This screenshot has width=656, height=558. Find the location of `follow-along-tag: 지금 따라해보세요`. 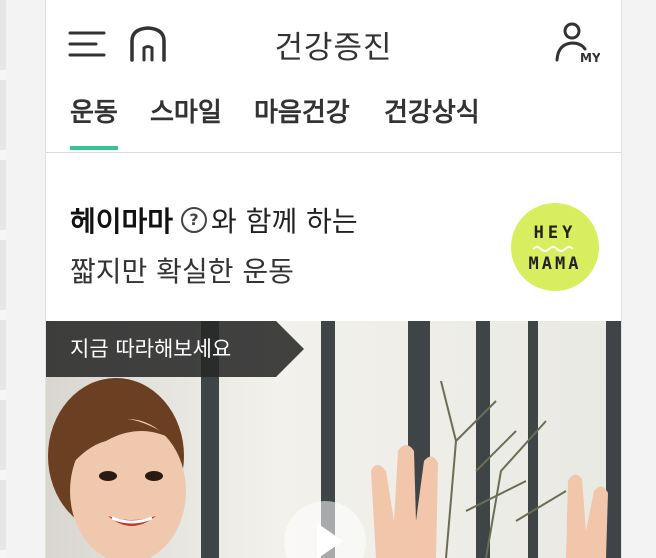

follow-along-tag: 지금 따라해보세요 is located at coordinates (175, 349).